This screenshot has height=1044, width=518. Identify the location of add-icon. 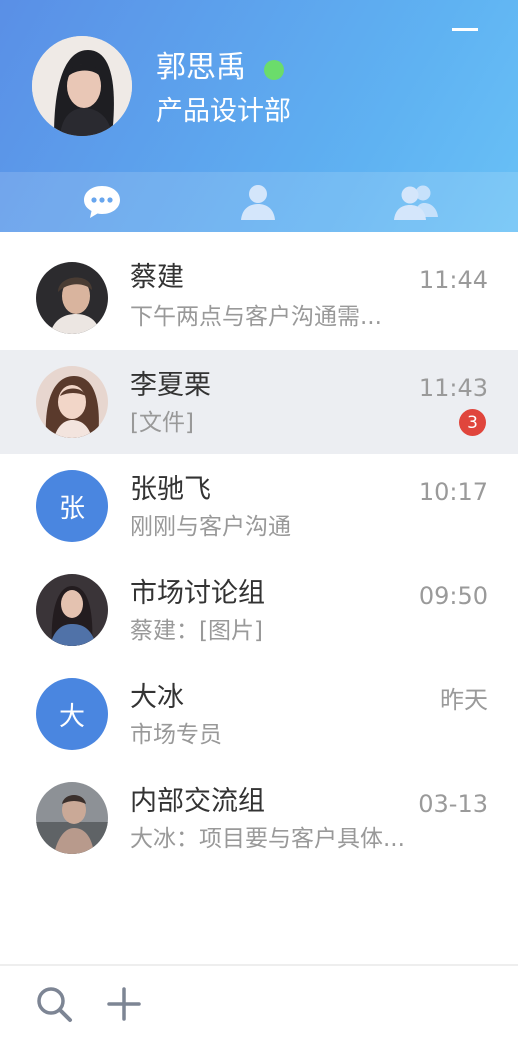
(124, 1004).